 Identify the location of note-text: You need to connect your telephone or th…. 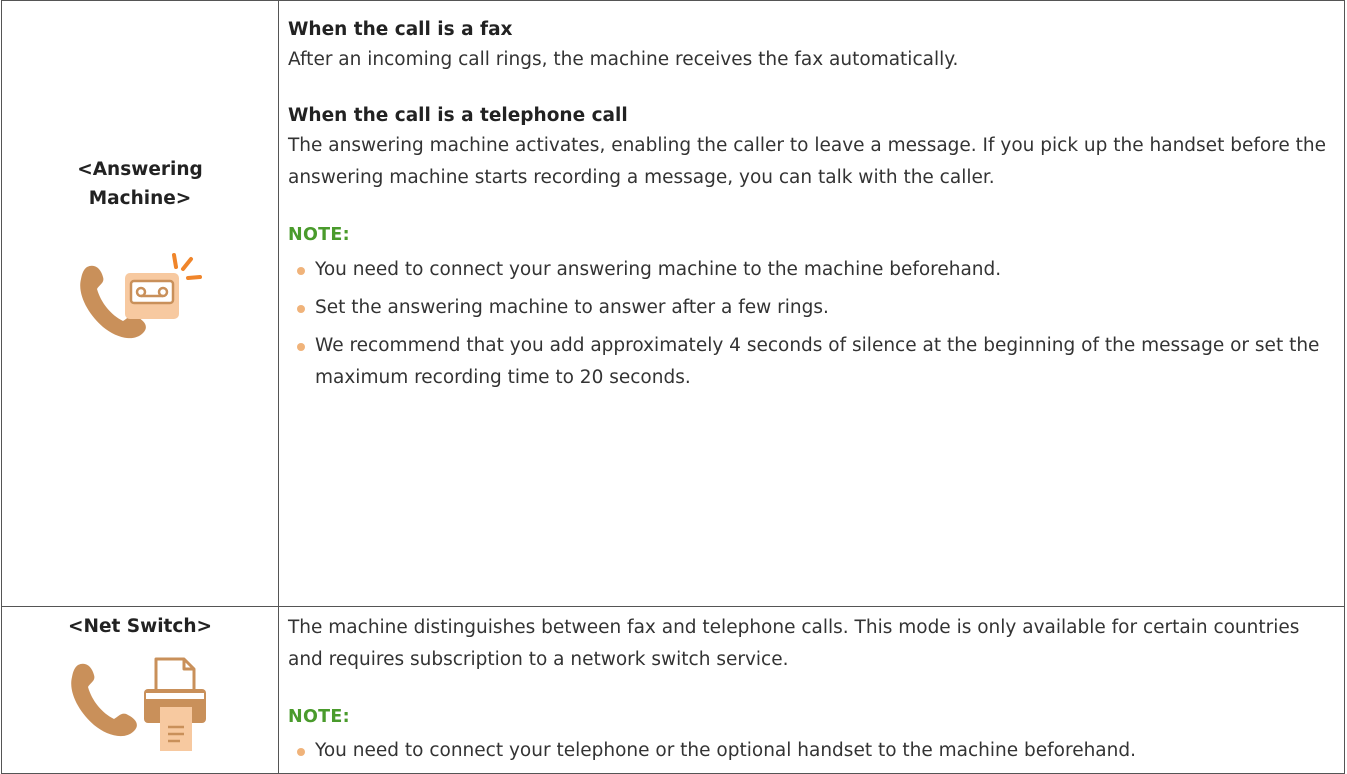
(725, 750).